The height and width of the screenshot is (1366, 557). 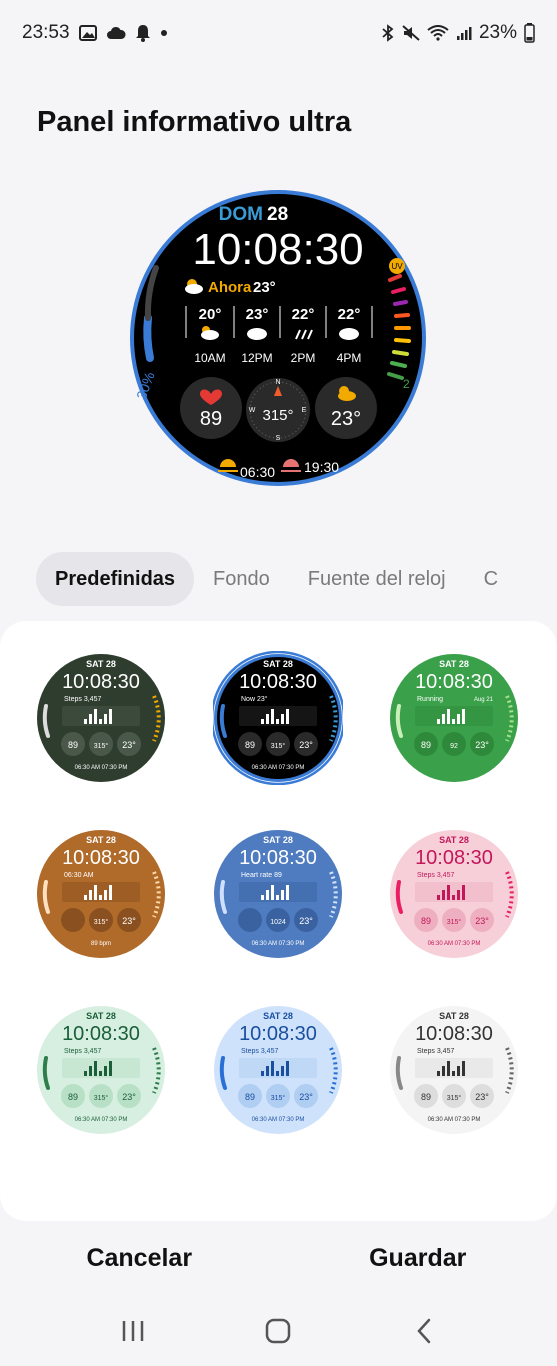 I want to click on forecast-time: 12PM, so click(x=256, y=358).